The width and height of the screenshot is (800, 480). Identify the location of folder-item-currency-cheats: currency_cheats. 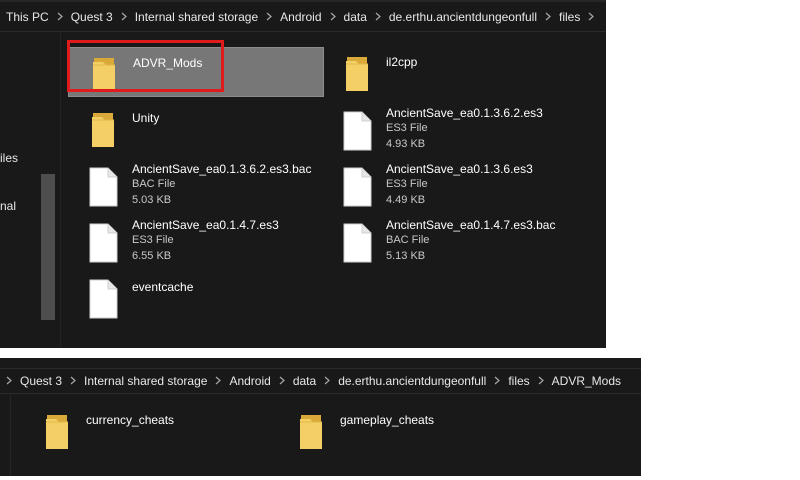
(150, 430).